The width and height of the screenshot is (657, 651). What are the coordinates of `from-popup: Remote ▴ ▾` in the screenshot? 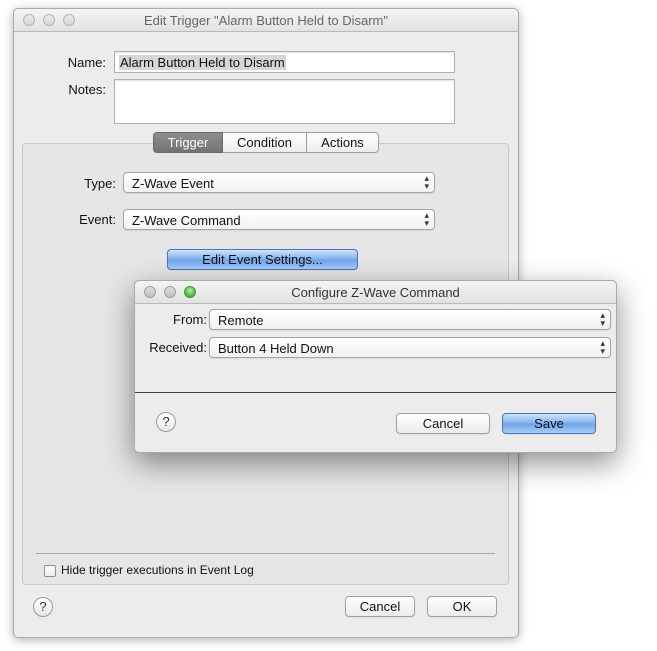 It's located at (410, 319).